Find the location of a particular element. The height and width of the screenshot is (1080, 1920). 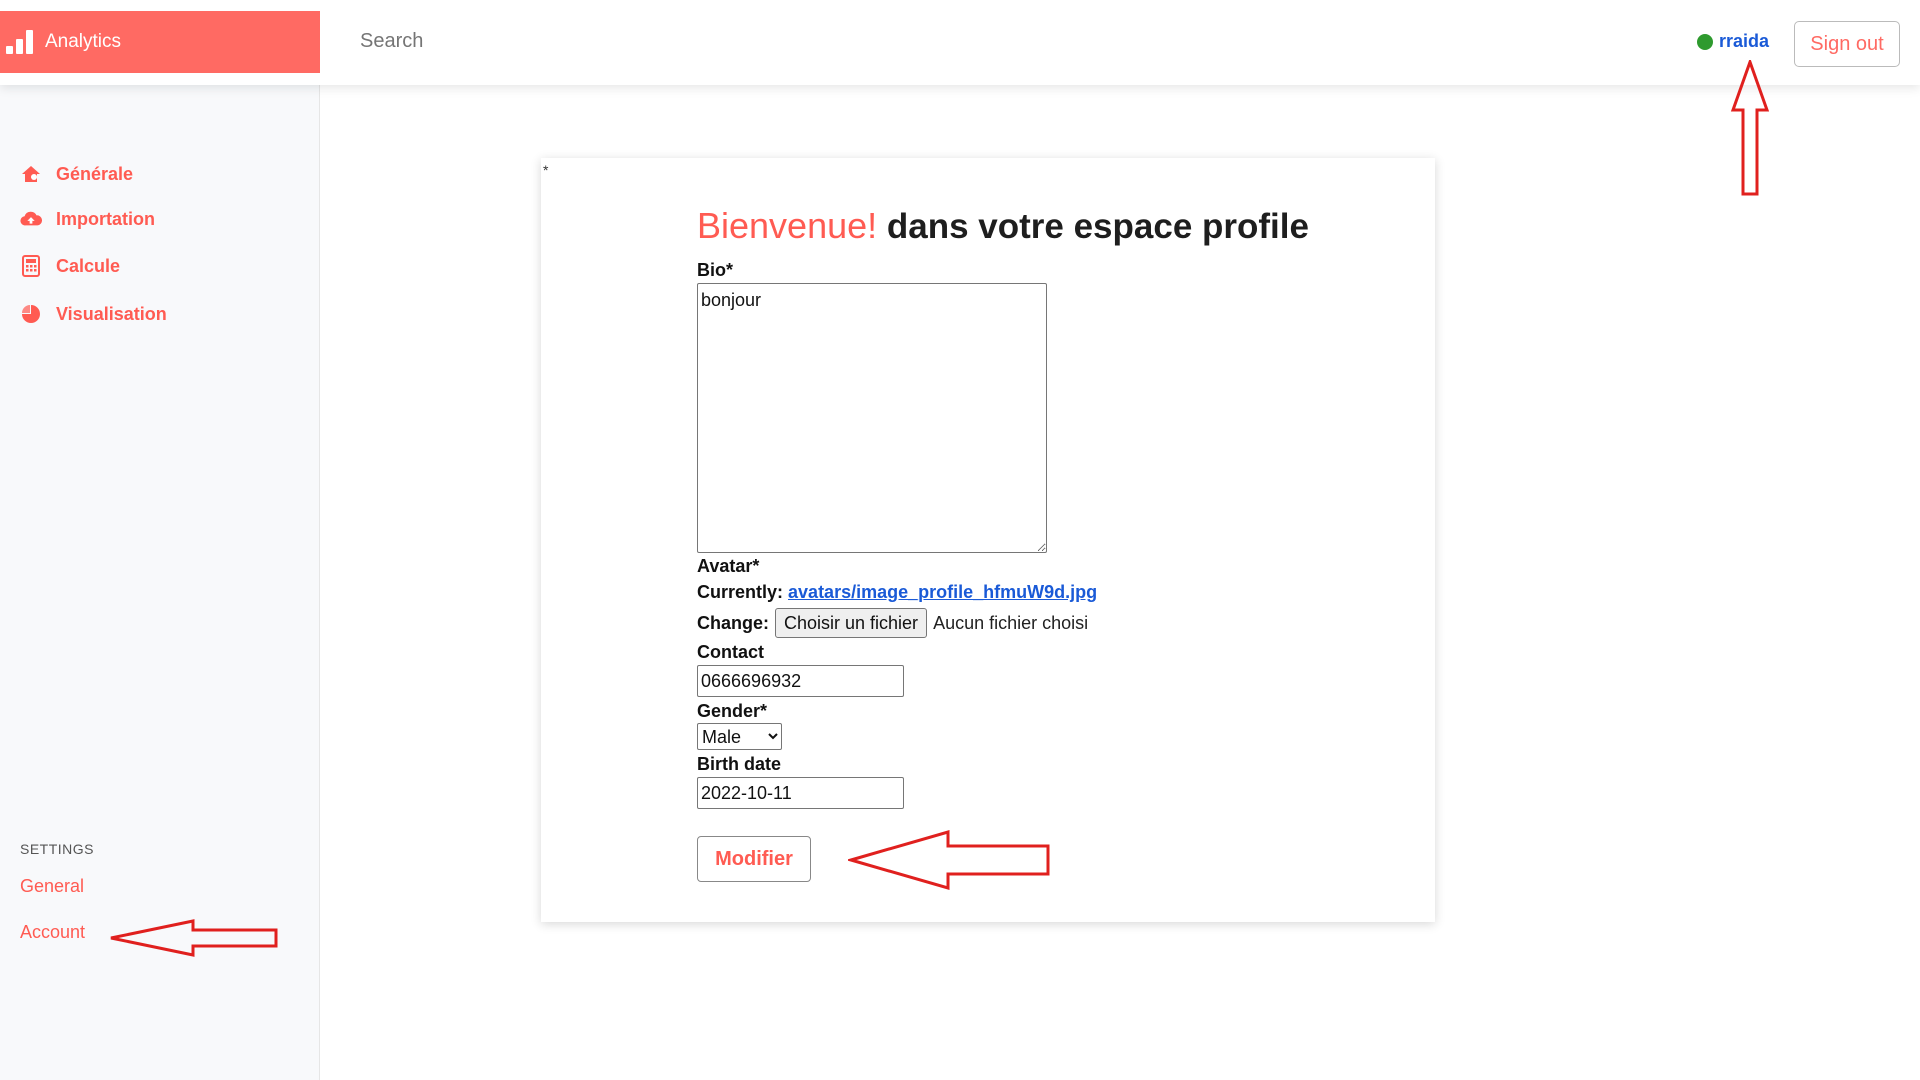

settings-link-general: General is located at coordinates (52, 886).